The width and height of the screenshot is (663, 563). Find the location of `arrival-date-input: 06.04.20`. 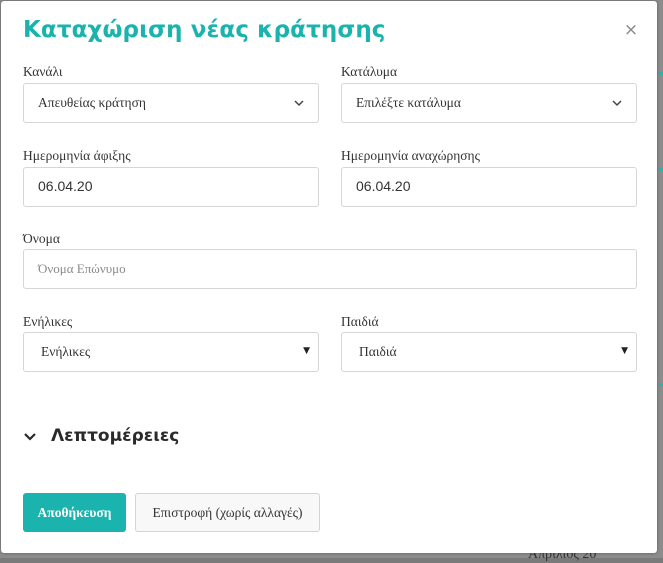

arrival-date-input: 06.04.20 is located at coordinates (171, 187).